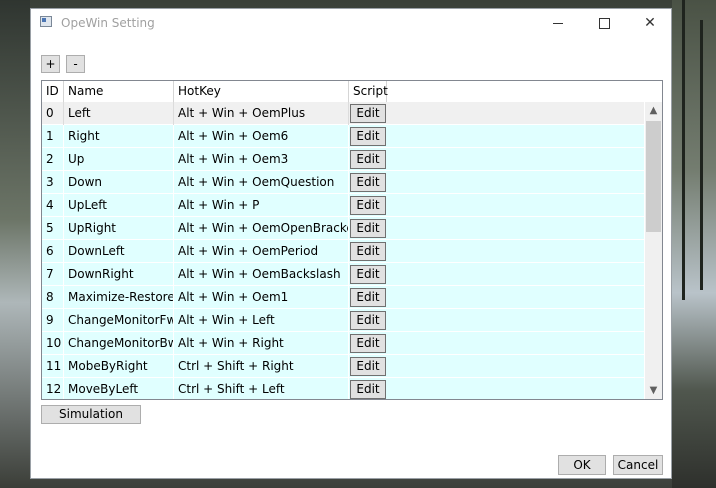  Describe the element at coordinates (119, 297) in the screenshot. I see `cell-name: Maximize-Restore` at that location.